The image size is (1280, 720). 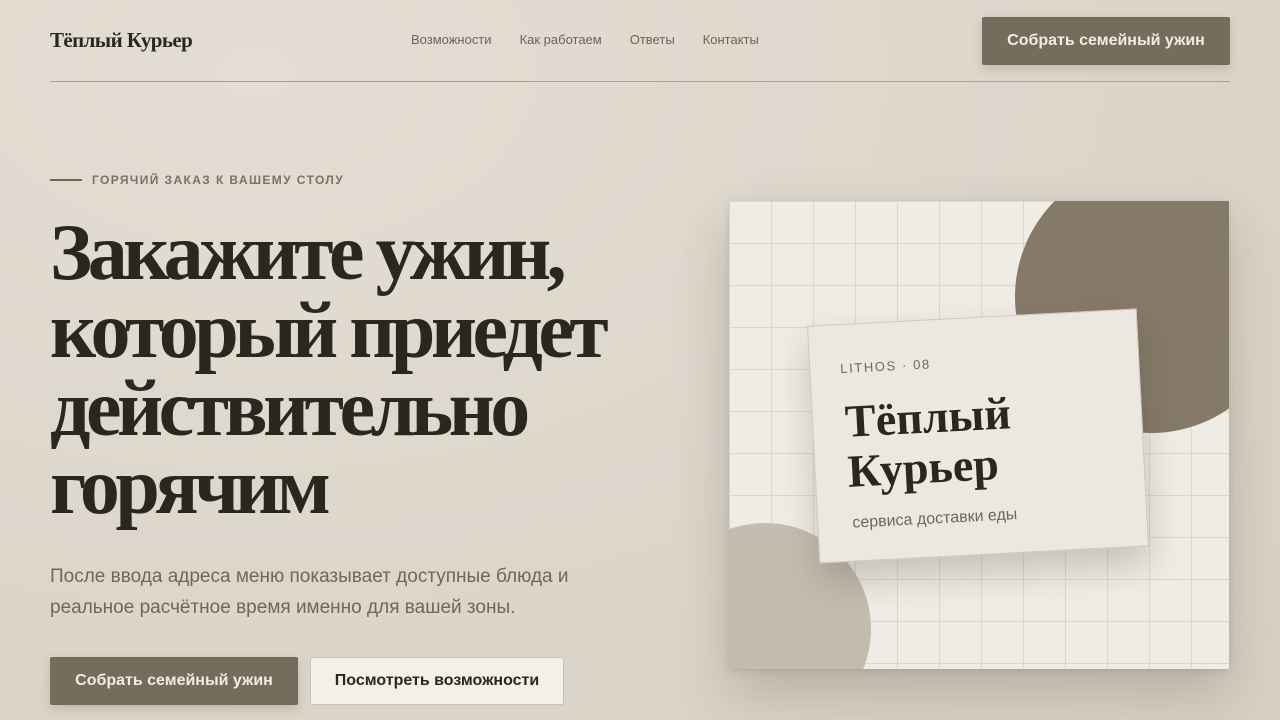 What do you see at coordinates (174, 681) in the screenshot?
I see `primary-cta-button: Собрать семейный ужин` at bounding box center [174, 681].